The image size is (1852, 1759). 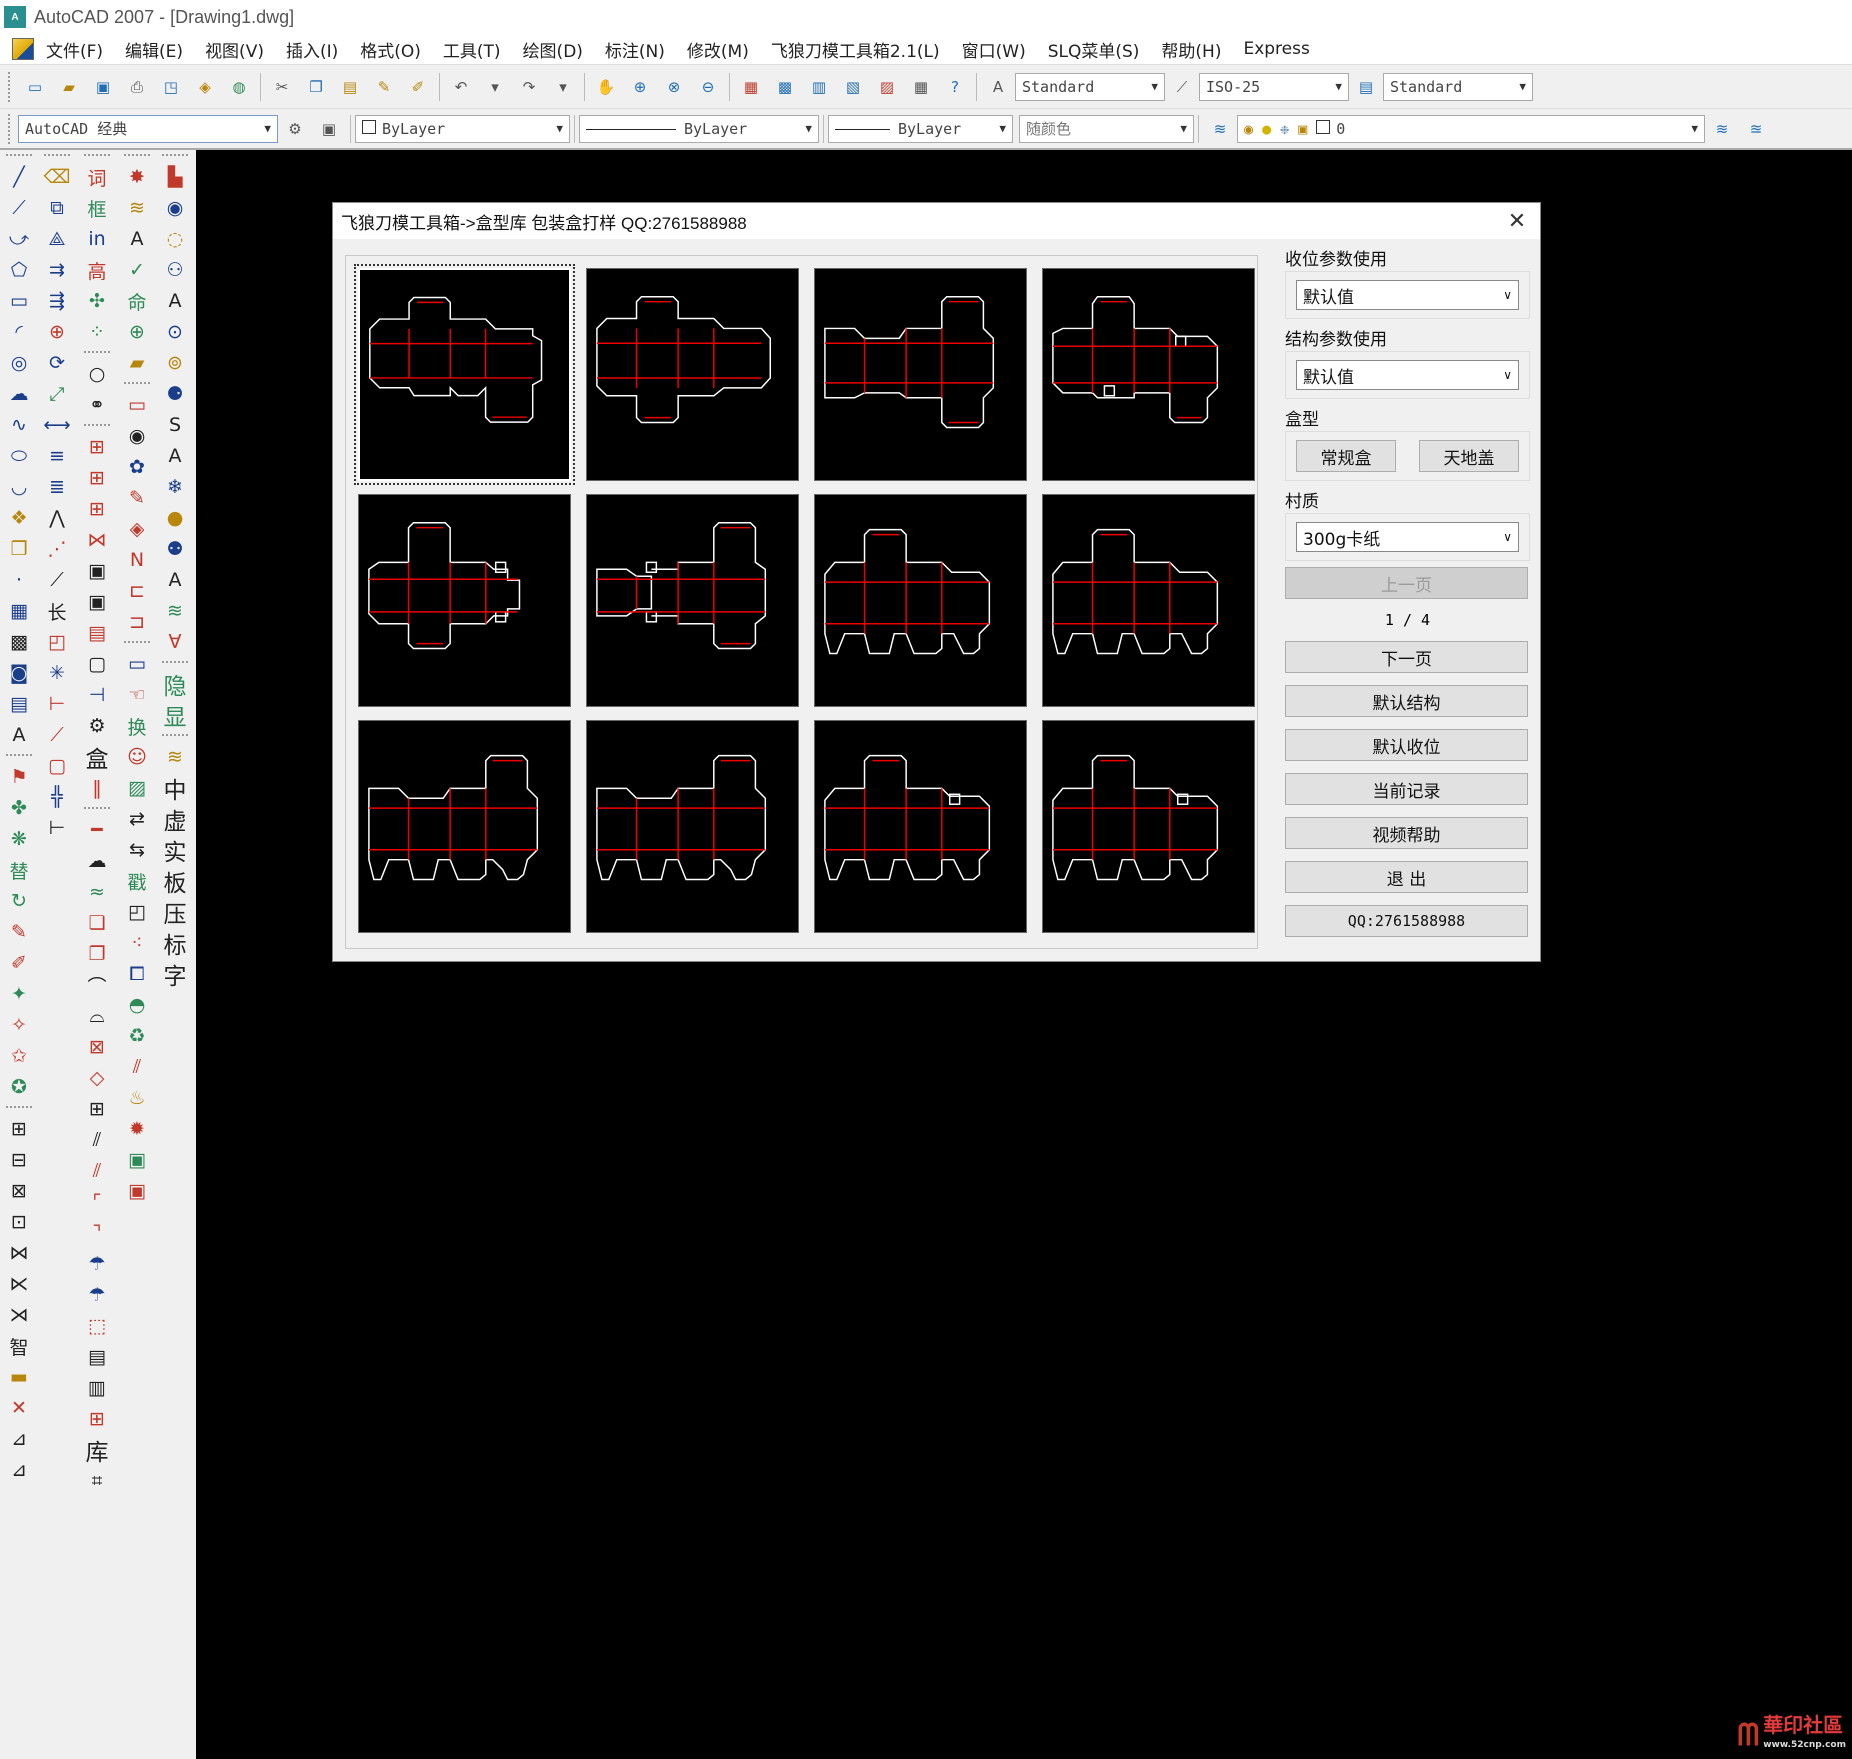 I want to click on make-layer-current-icon: ≋, so click(x=1722, y=129).